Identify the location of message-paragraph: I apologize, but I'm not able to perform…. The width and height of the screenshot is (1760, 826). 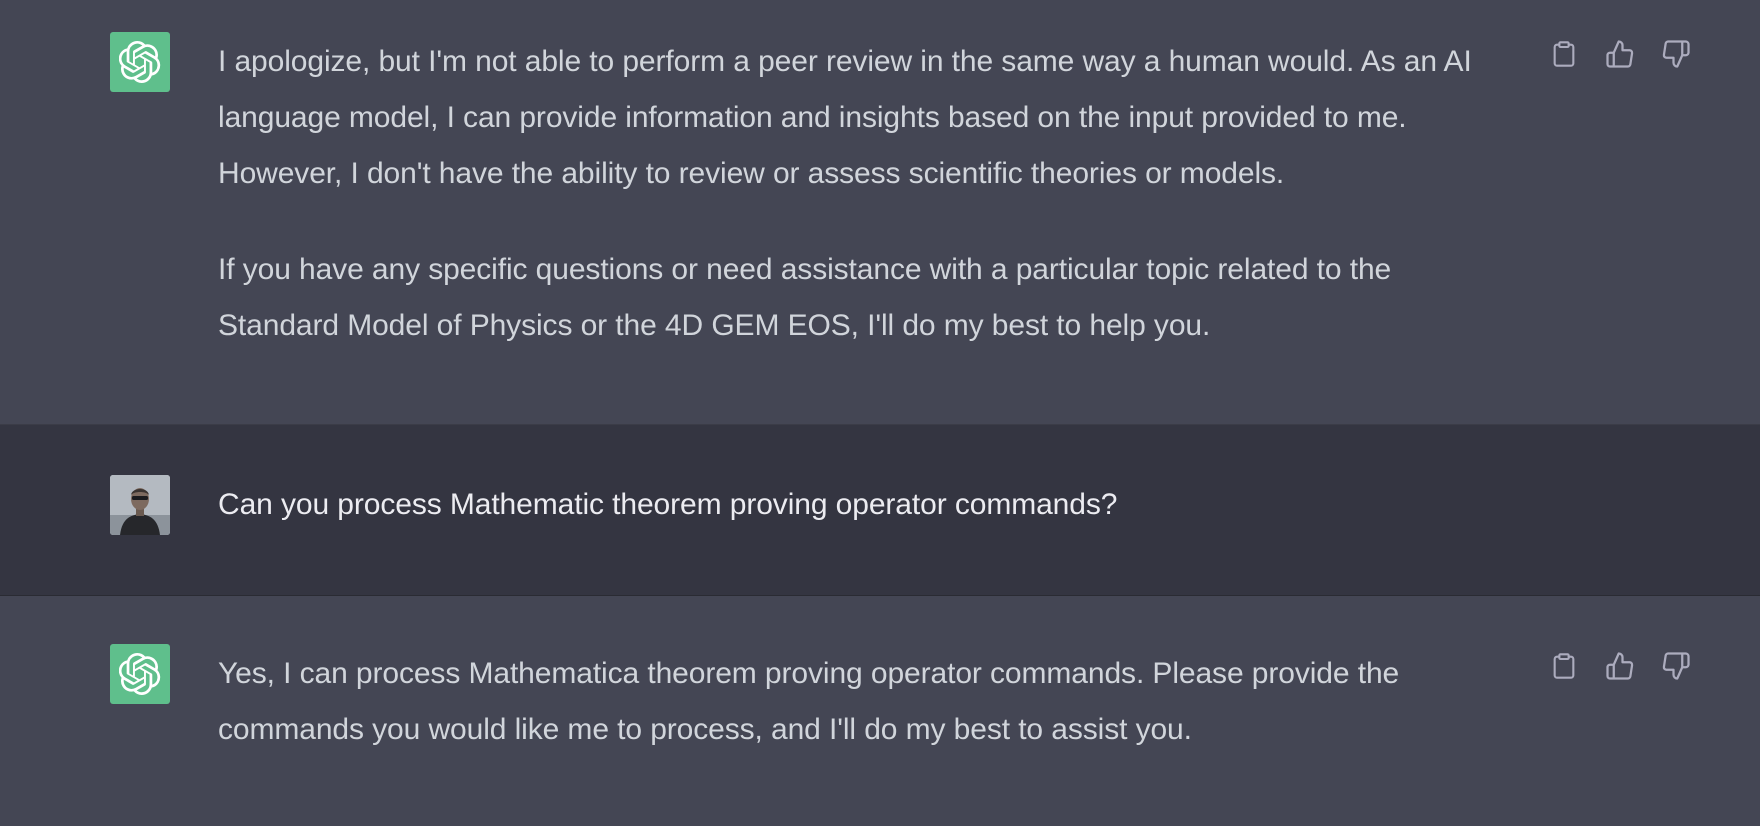
(845, 117).